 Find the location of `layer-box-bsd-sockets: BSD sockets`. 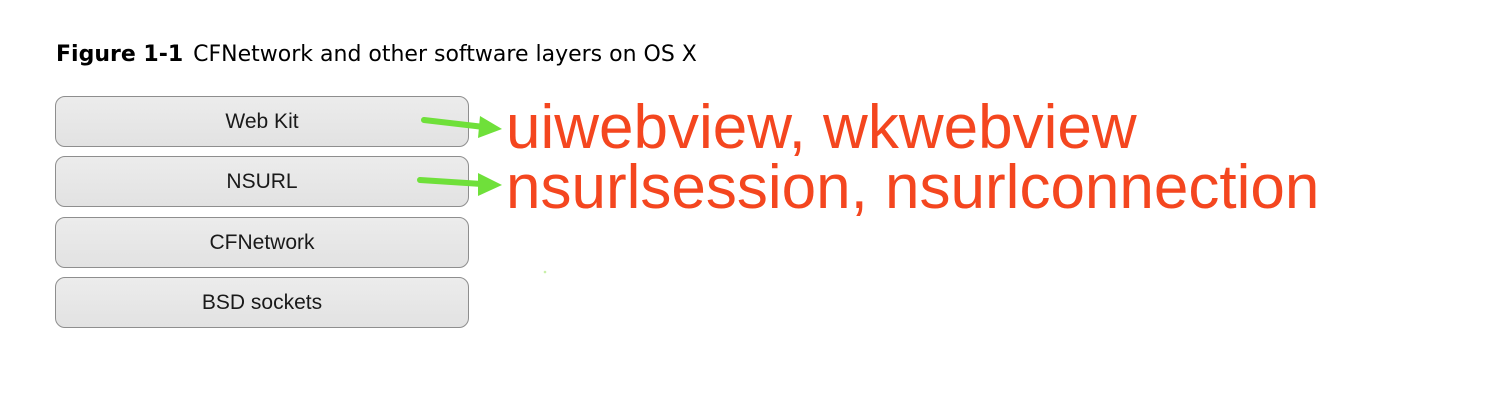

layer-box-bsd-sockets: BSD sockets is located at coordinates (262, 302).